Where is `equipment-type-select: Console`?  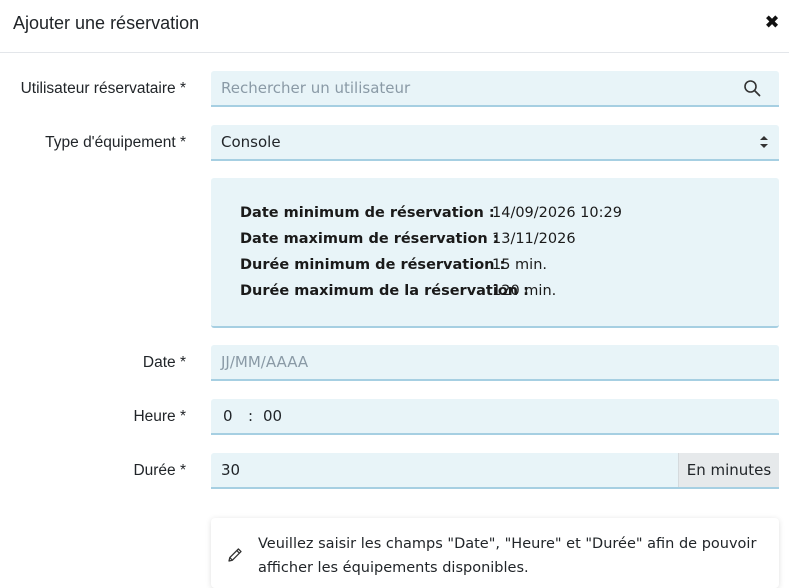
equipment-type-select: Console is located at coordinates (495, 143).